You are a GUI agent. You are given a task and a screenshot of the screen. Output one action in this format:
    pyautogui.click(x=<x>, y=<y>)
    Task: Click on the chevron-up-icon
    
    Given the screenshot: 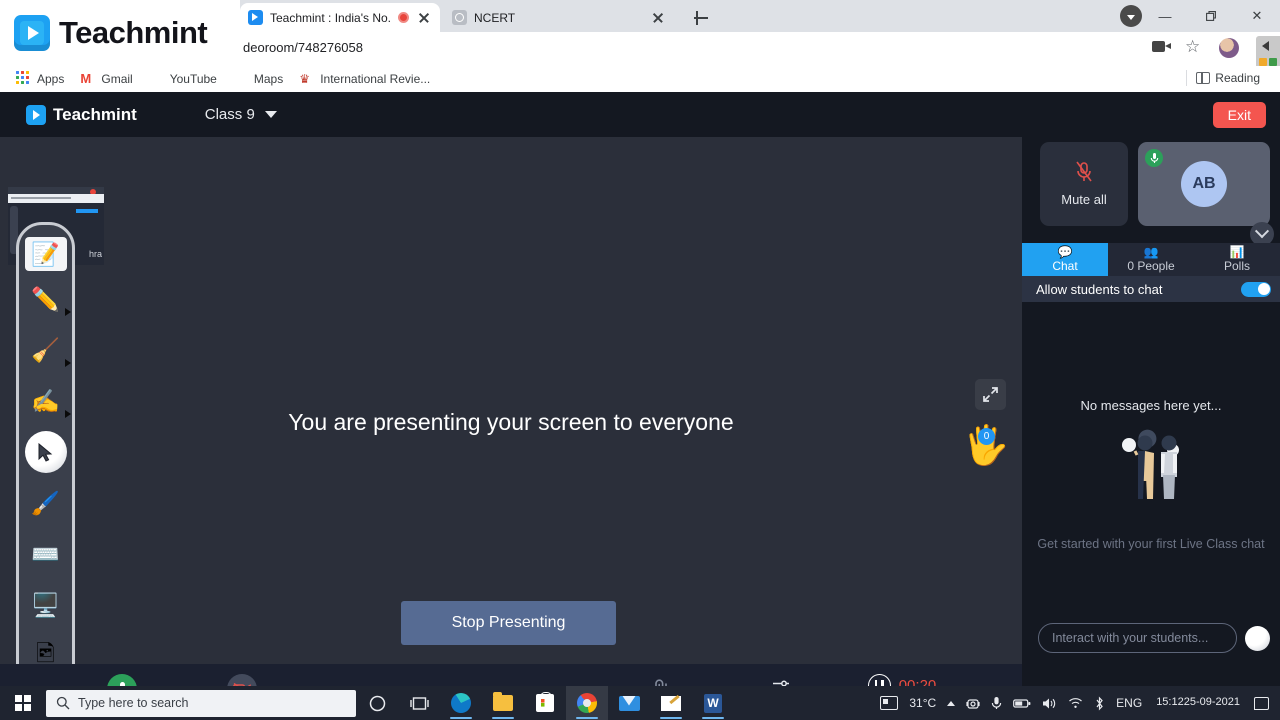 What is the action you would take?
    pyautogui.click(x=951, y=703)
    